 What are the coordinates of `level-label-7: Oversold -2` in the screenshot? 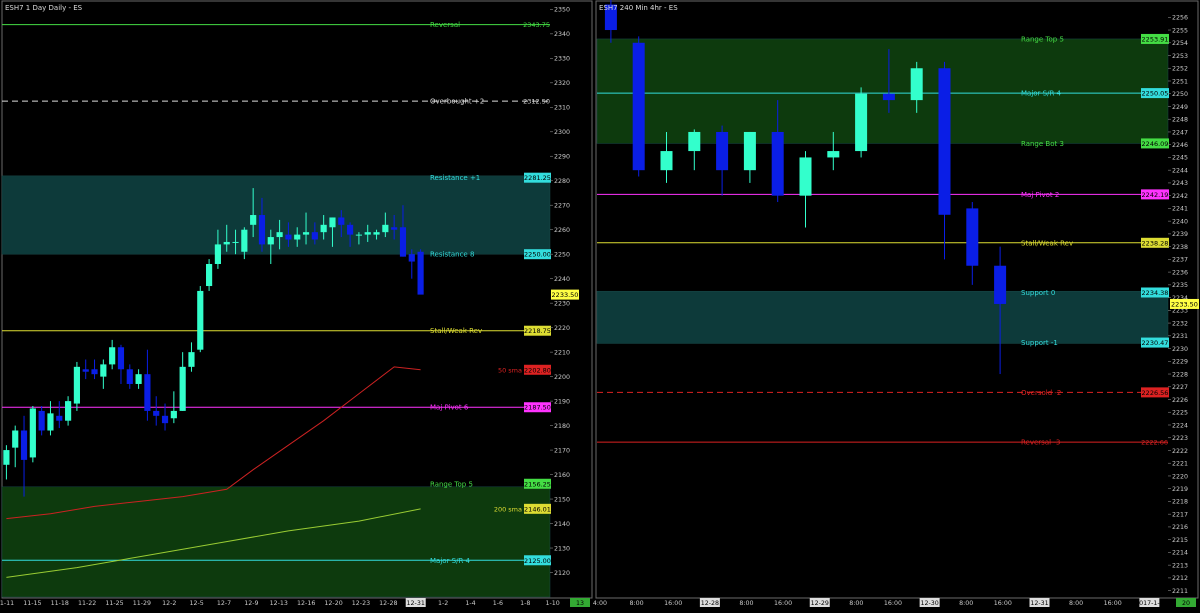 It's located at (1041, 393).